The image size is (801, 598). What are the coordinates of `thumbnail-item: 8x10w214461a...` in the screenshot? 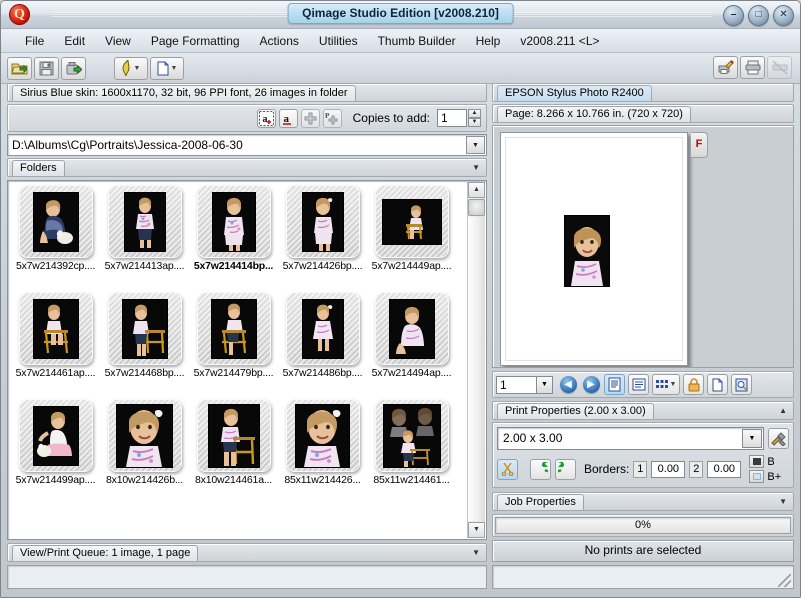 It's located at (233, 452).